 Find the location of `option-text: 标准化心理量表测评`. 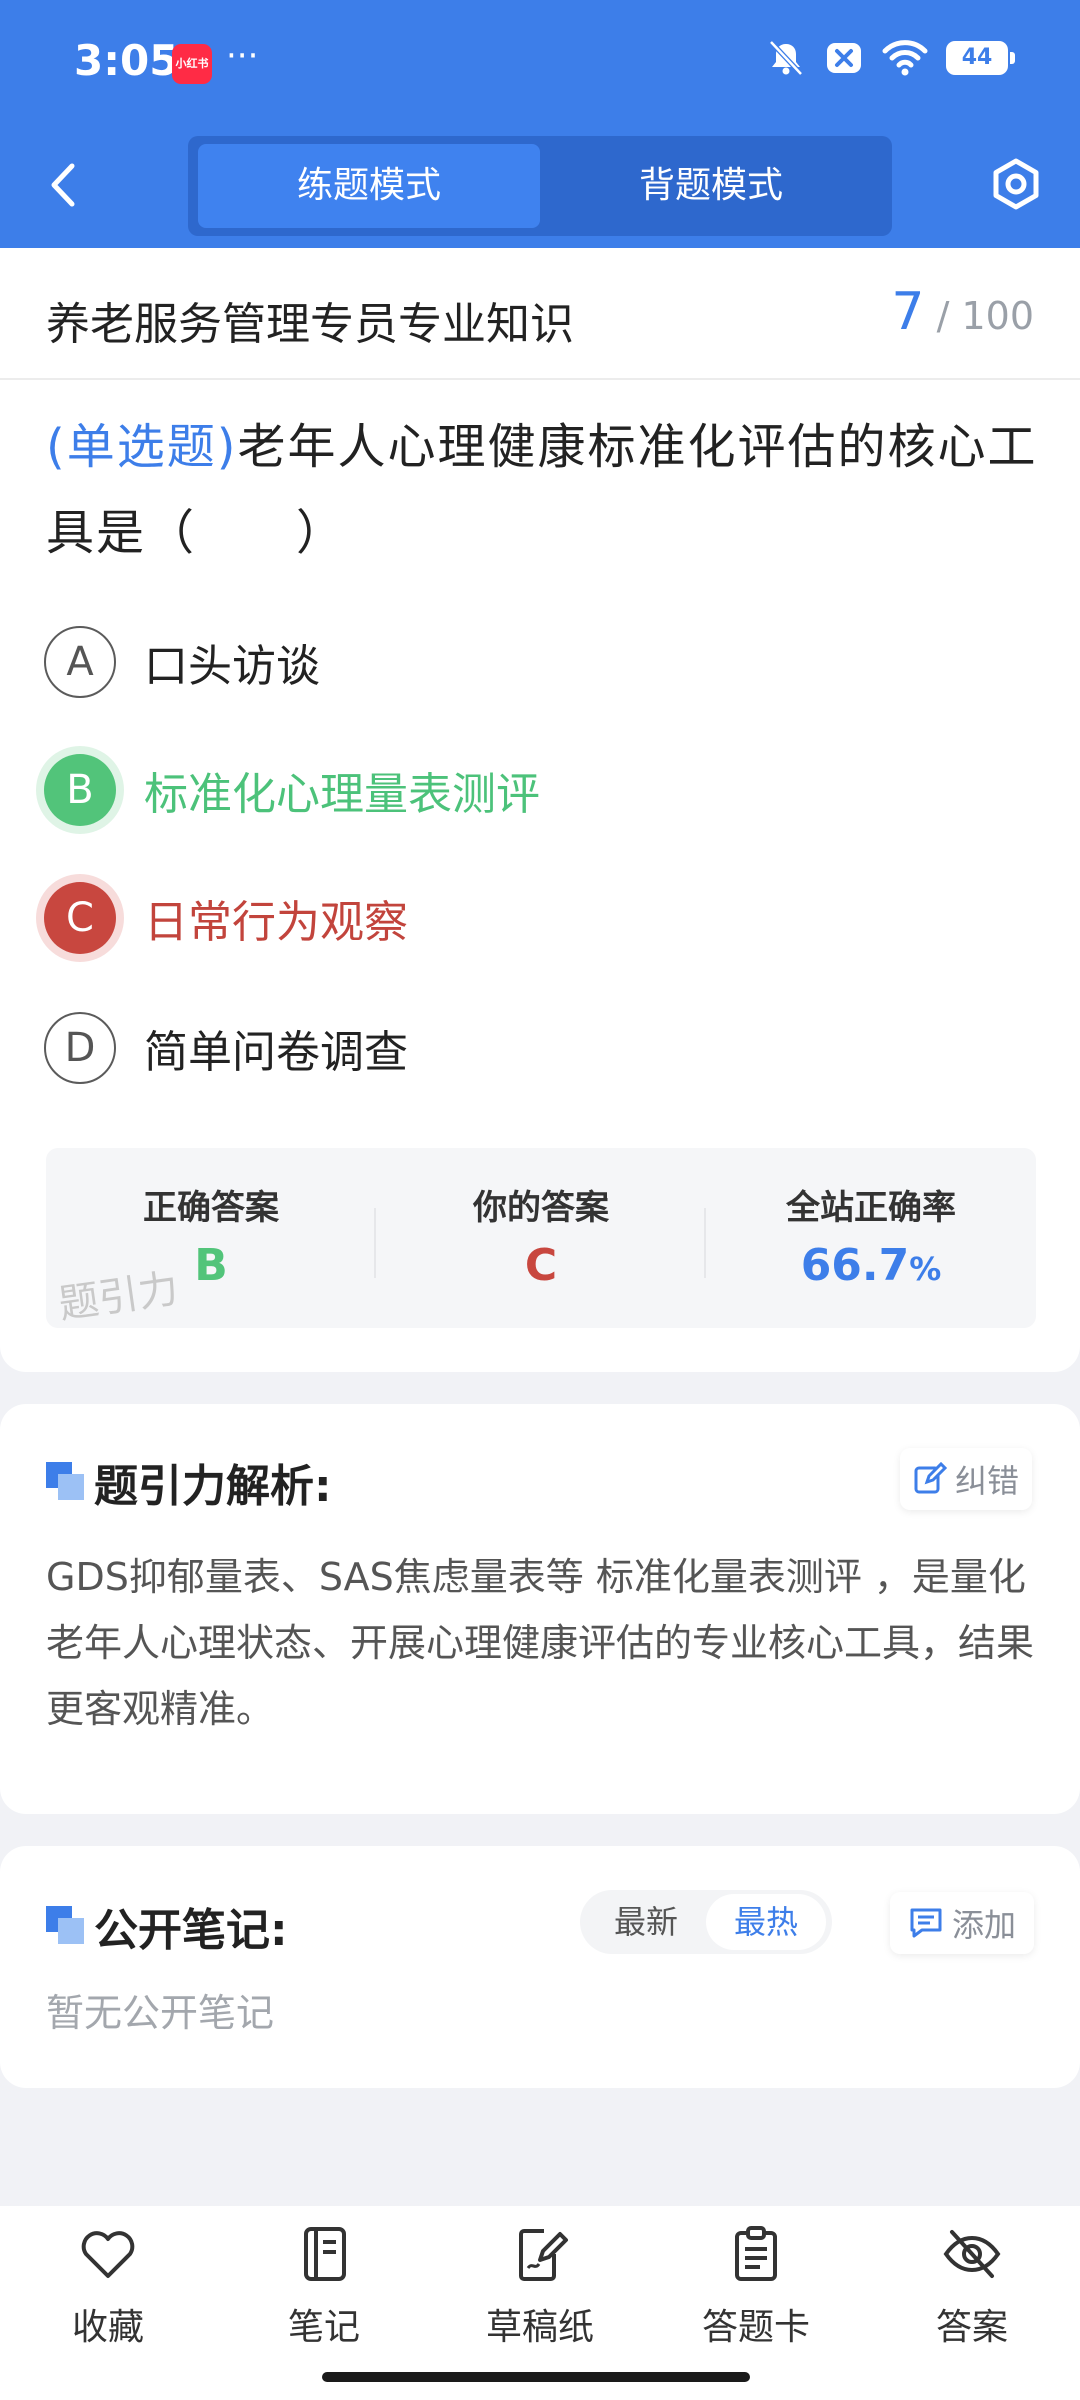

option-text: 标准化心理量表测评 is located at coordinates (342, 794).